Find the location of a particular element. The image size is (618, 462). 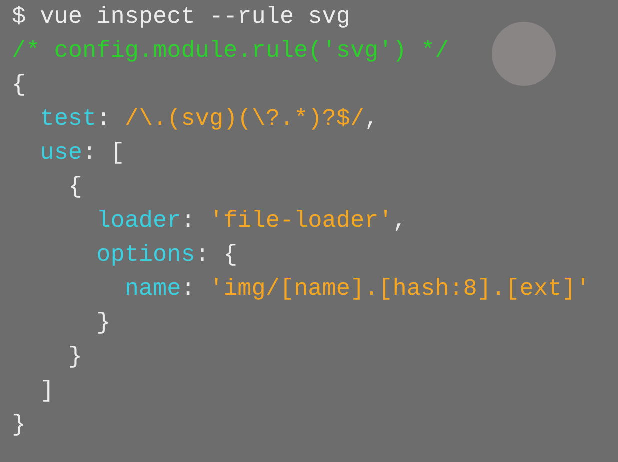

code-string: 'file-loader' is located at coordinates (301, 221).